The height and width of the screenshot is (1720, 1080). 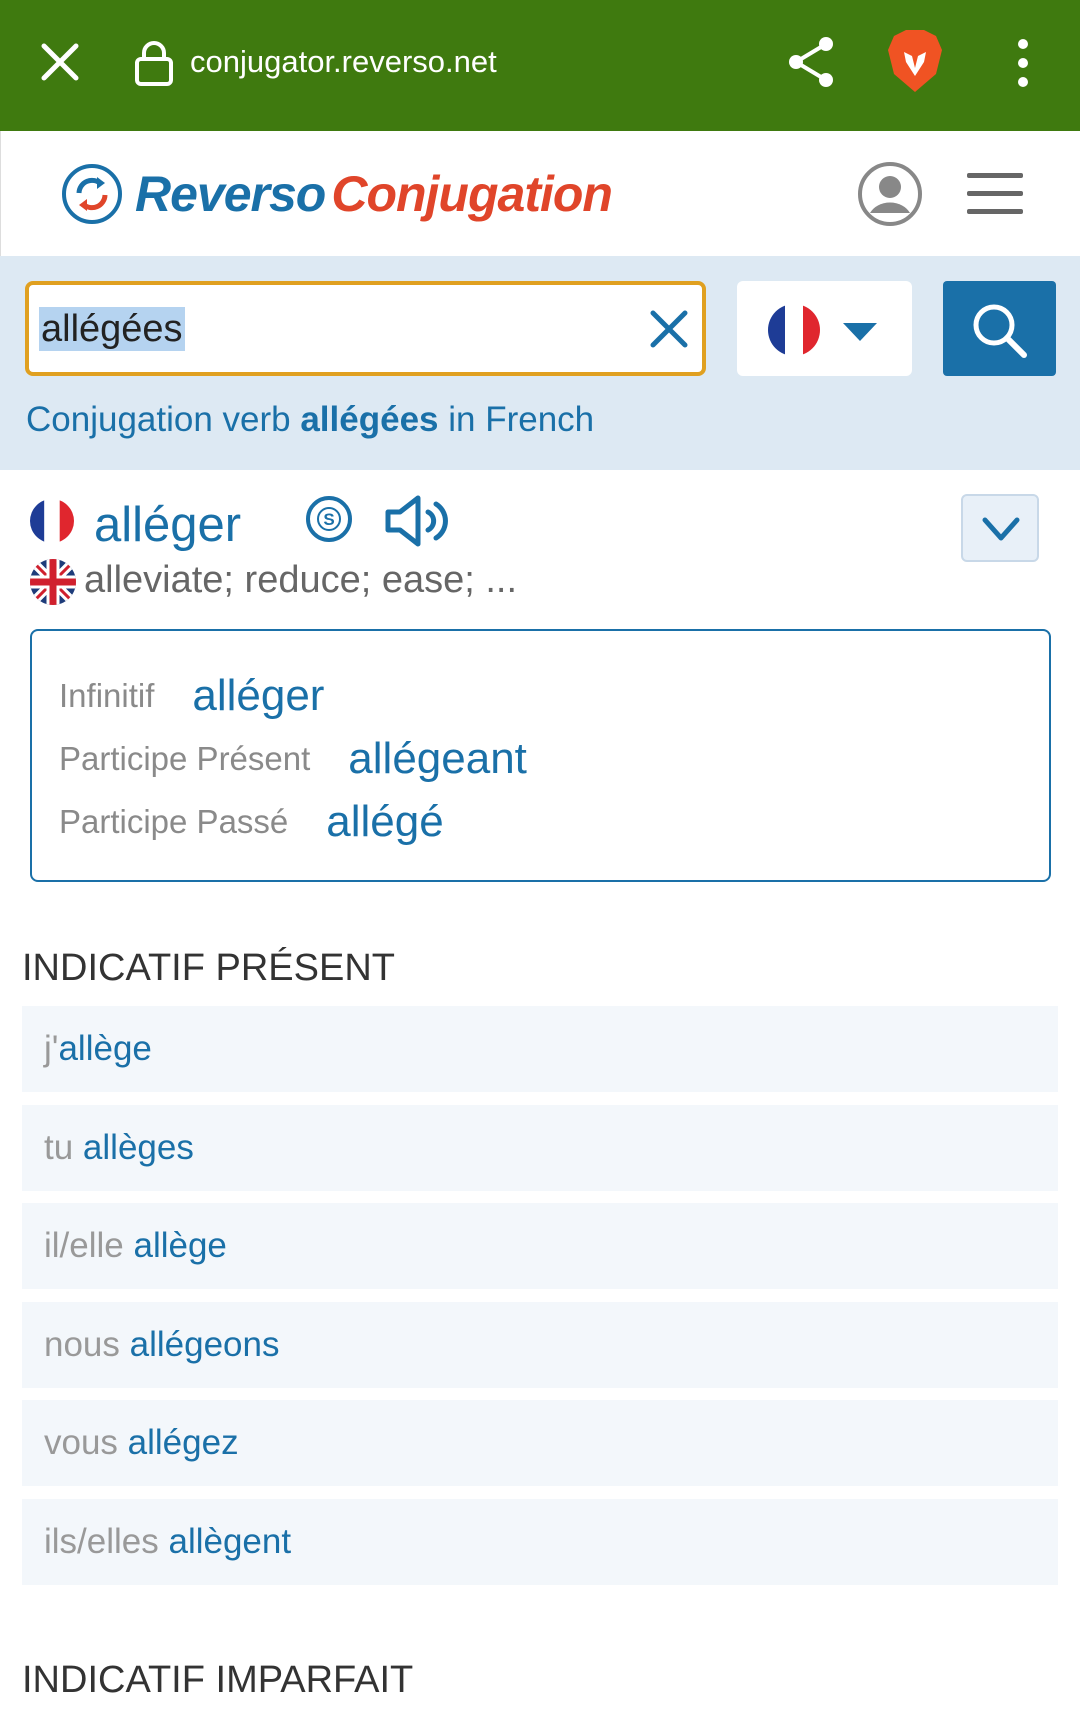 I want to click on caption-verb: allégées, so click(x=369, y=419).